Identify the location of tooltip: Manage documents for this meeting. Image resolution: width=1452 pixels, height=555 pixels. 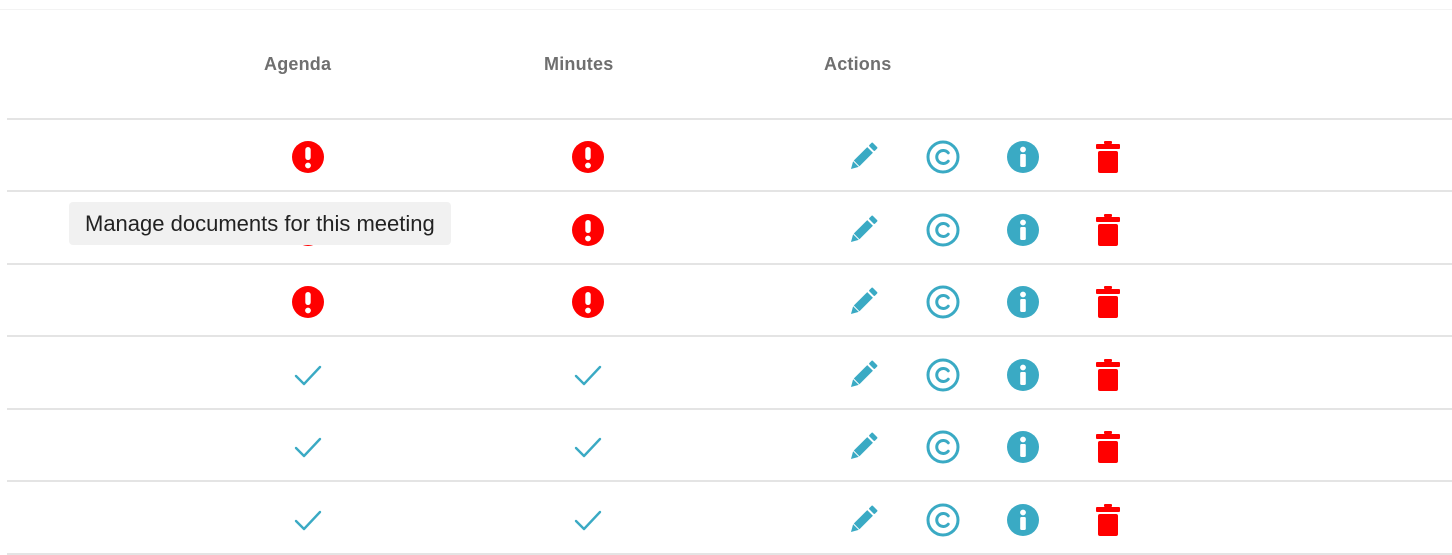
(260, 223).